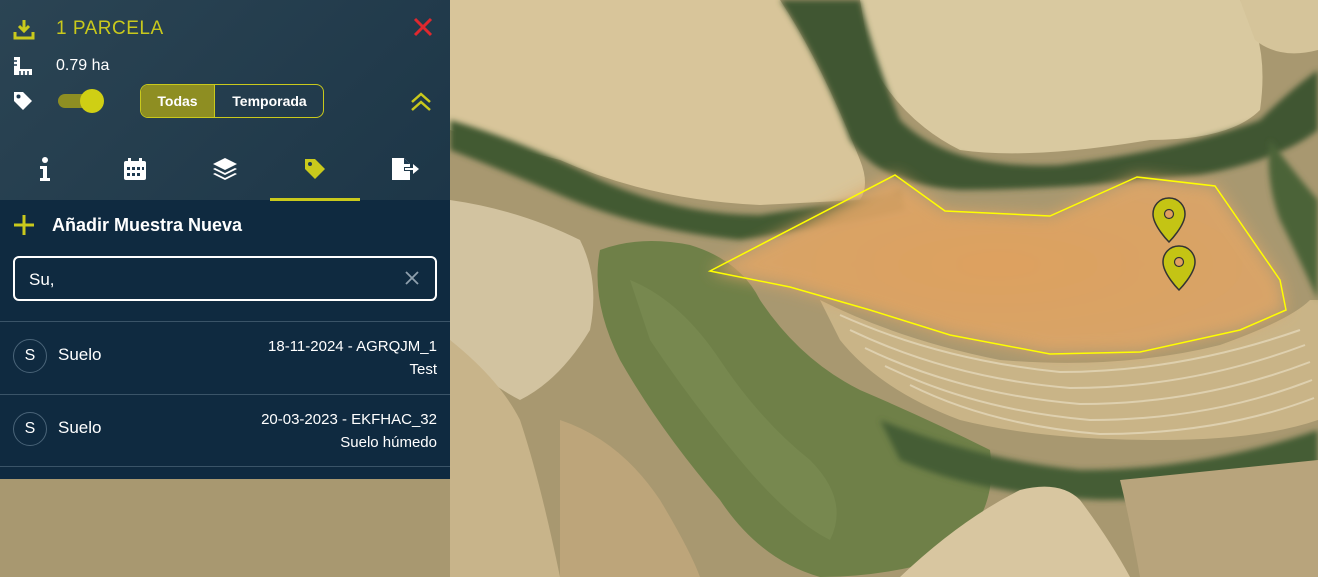  I want to click on layers-icon, so click(225, 169).